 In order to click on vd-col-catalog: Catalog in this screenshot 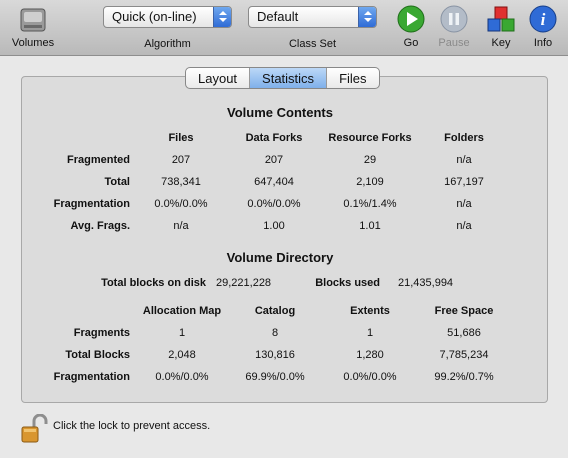, I will do `click(275, 311)`.